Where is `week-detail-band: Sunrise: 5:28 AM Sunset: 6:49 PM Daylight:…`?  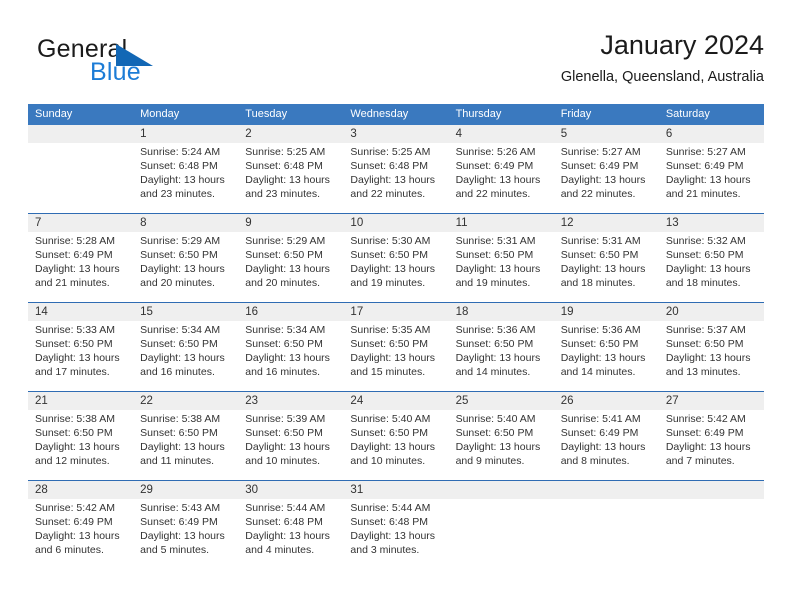
week-detail-band: Sunrise: 5:28 AM Sunset: 6:49 PM Daylight:… is located at coordinates (396, 267).